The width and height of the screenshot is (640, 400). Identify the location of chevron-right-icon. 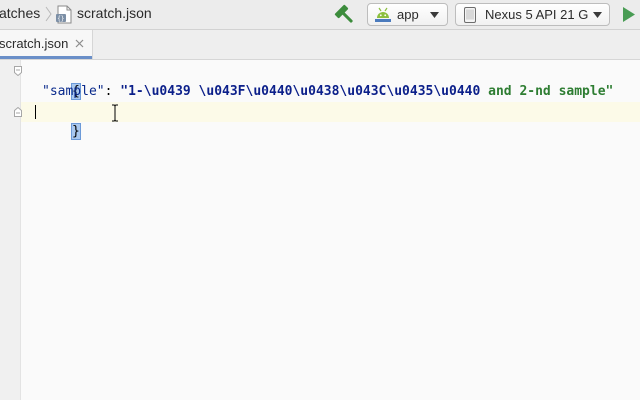
(48, 14).